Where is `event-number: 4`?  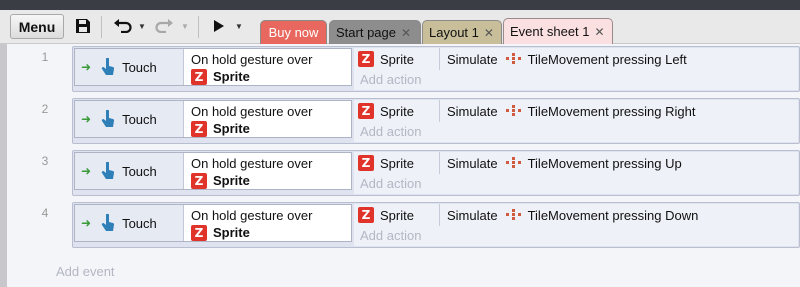 event-number: 4 is located at coordinates (45, 213).